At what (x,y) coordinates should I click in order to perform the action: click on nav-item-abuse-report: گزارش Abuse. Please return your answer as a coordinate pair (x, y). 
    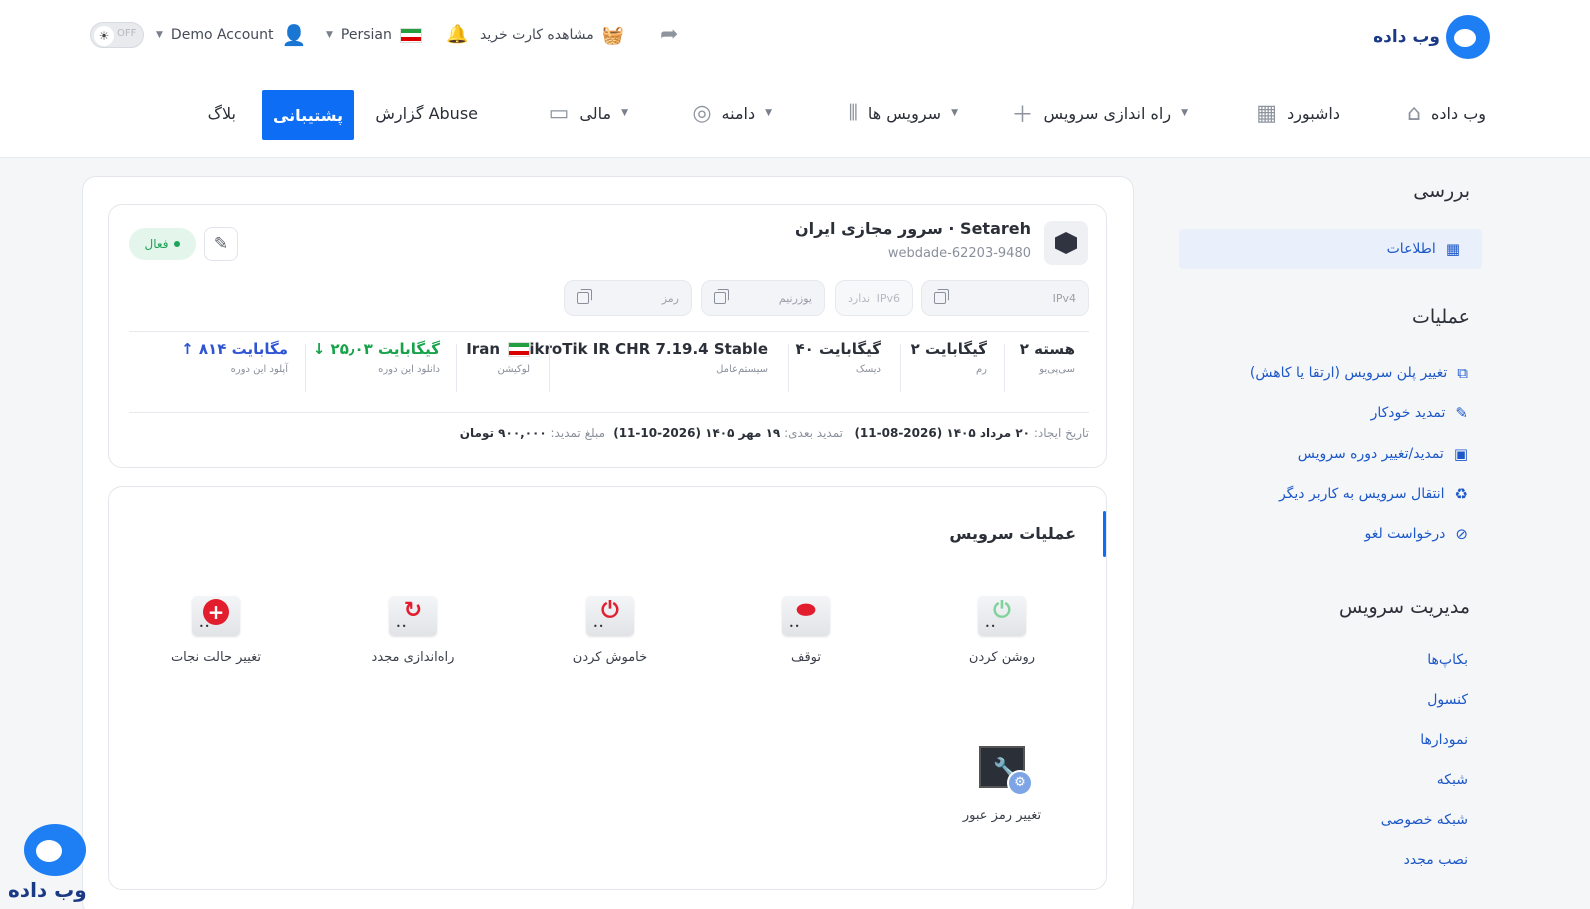
    Looking at the image, I should click on (426, 113).